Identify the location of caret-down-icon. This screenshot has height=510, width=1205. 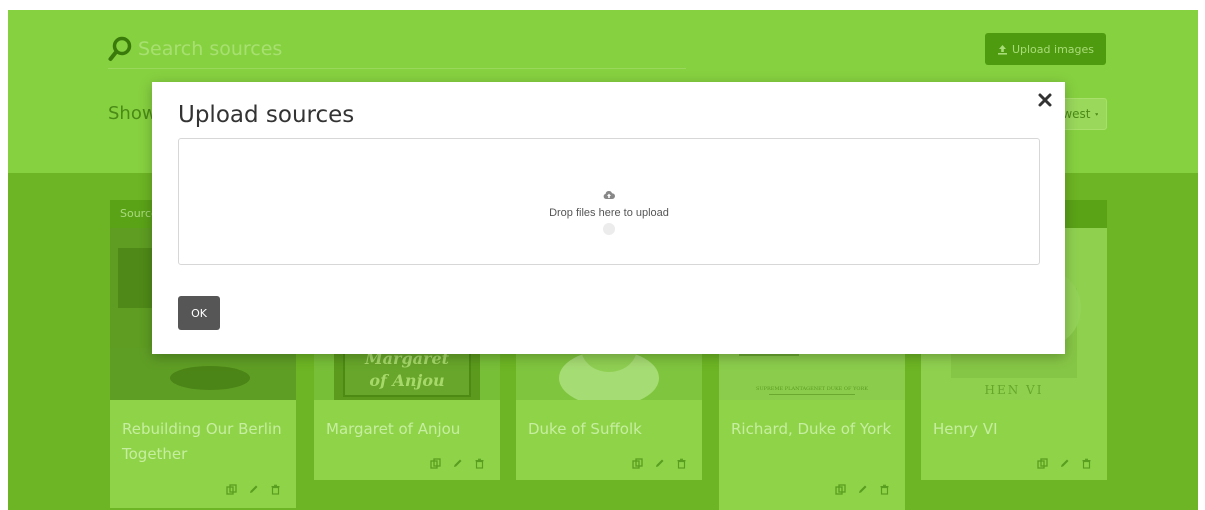
(1096, 114).